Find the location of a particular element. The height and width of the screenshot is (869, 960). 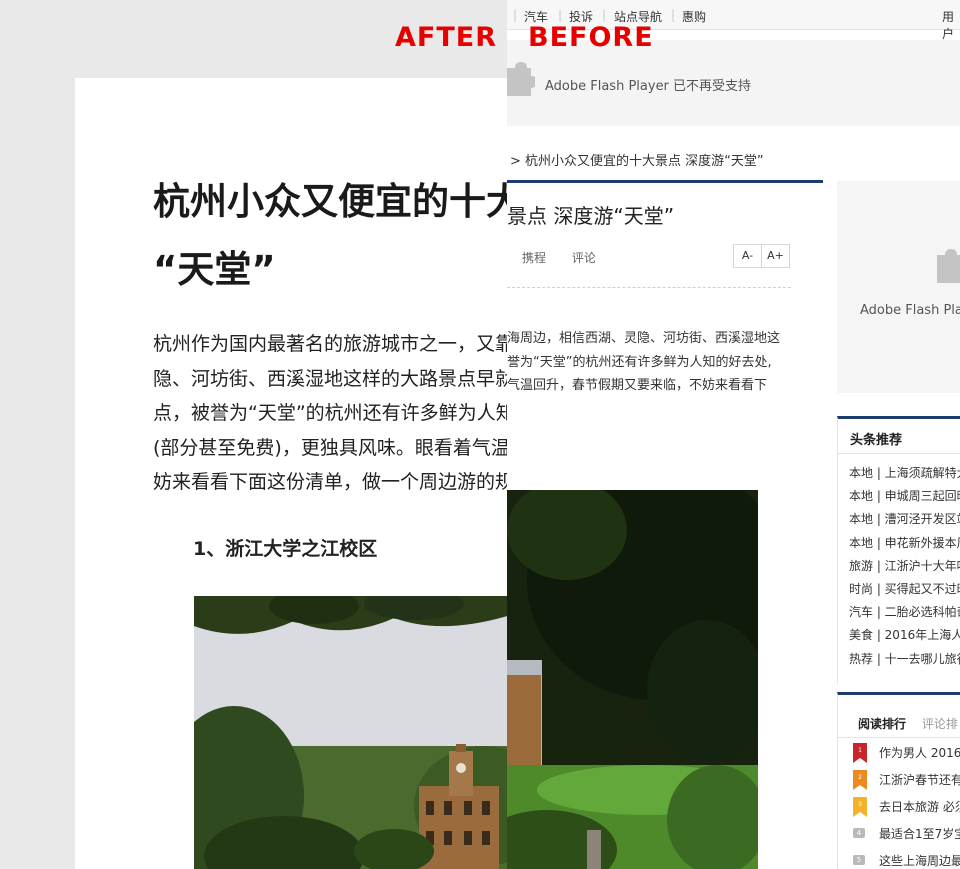

before-campus-photo is located at coordinates (632, 679).